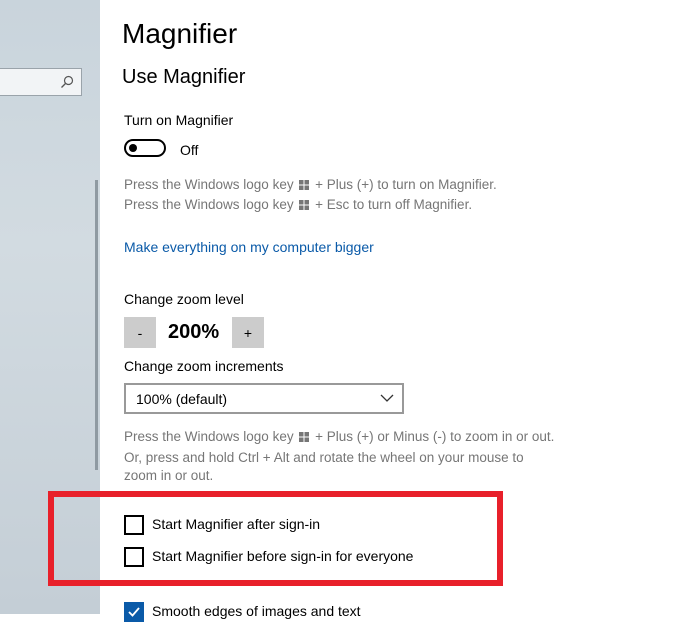 The width and height of the screenshot is (687, 622). I want to click on smooth-edges-label: Smooth edges of images and text, so click(256, 611).